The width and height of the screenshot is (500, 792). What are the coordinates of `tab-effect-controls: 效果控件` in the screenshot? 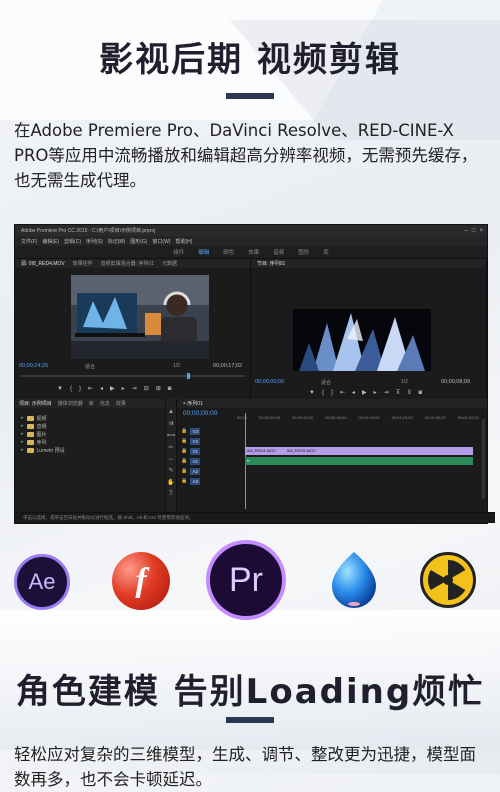 It's located at (83, 263).